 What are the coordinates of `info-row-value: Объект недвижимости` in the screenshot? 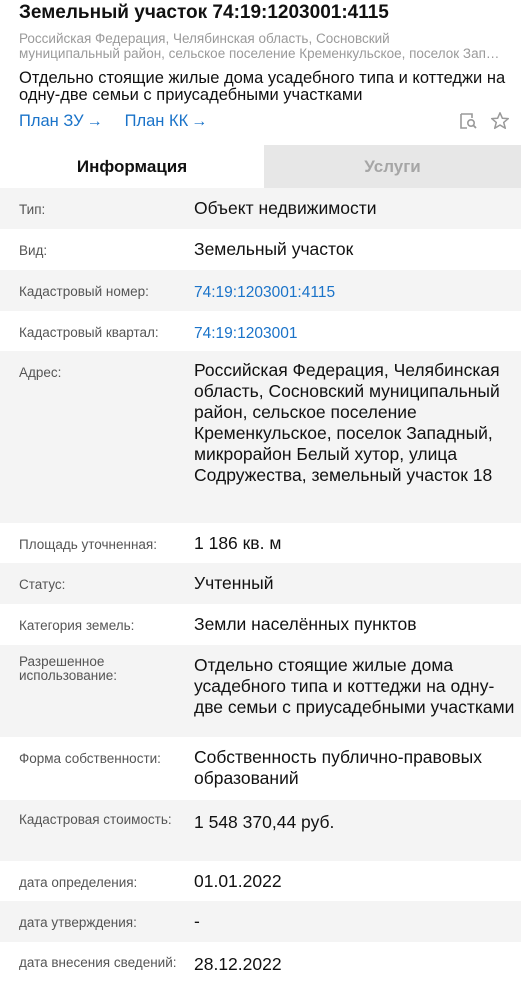 It's located at (285, 208).